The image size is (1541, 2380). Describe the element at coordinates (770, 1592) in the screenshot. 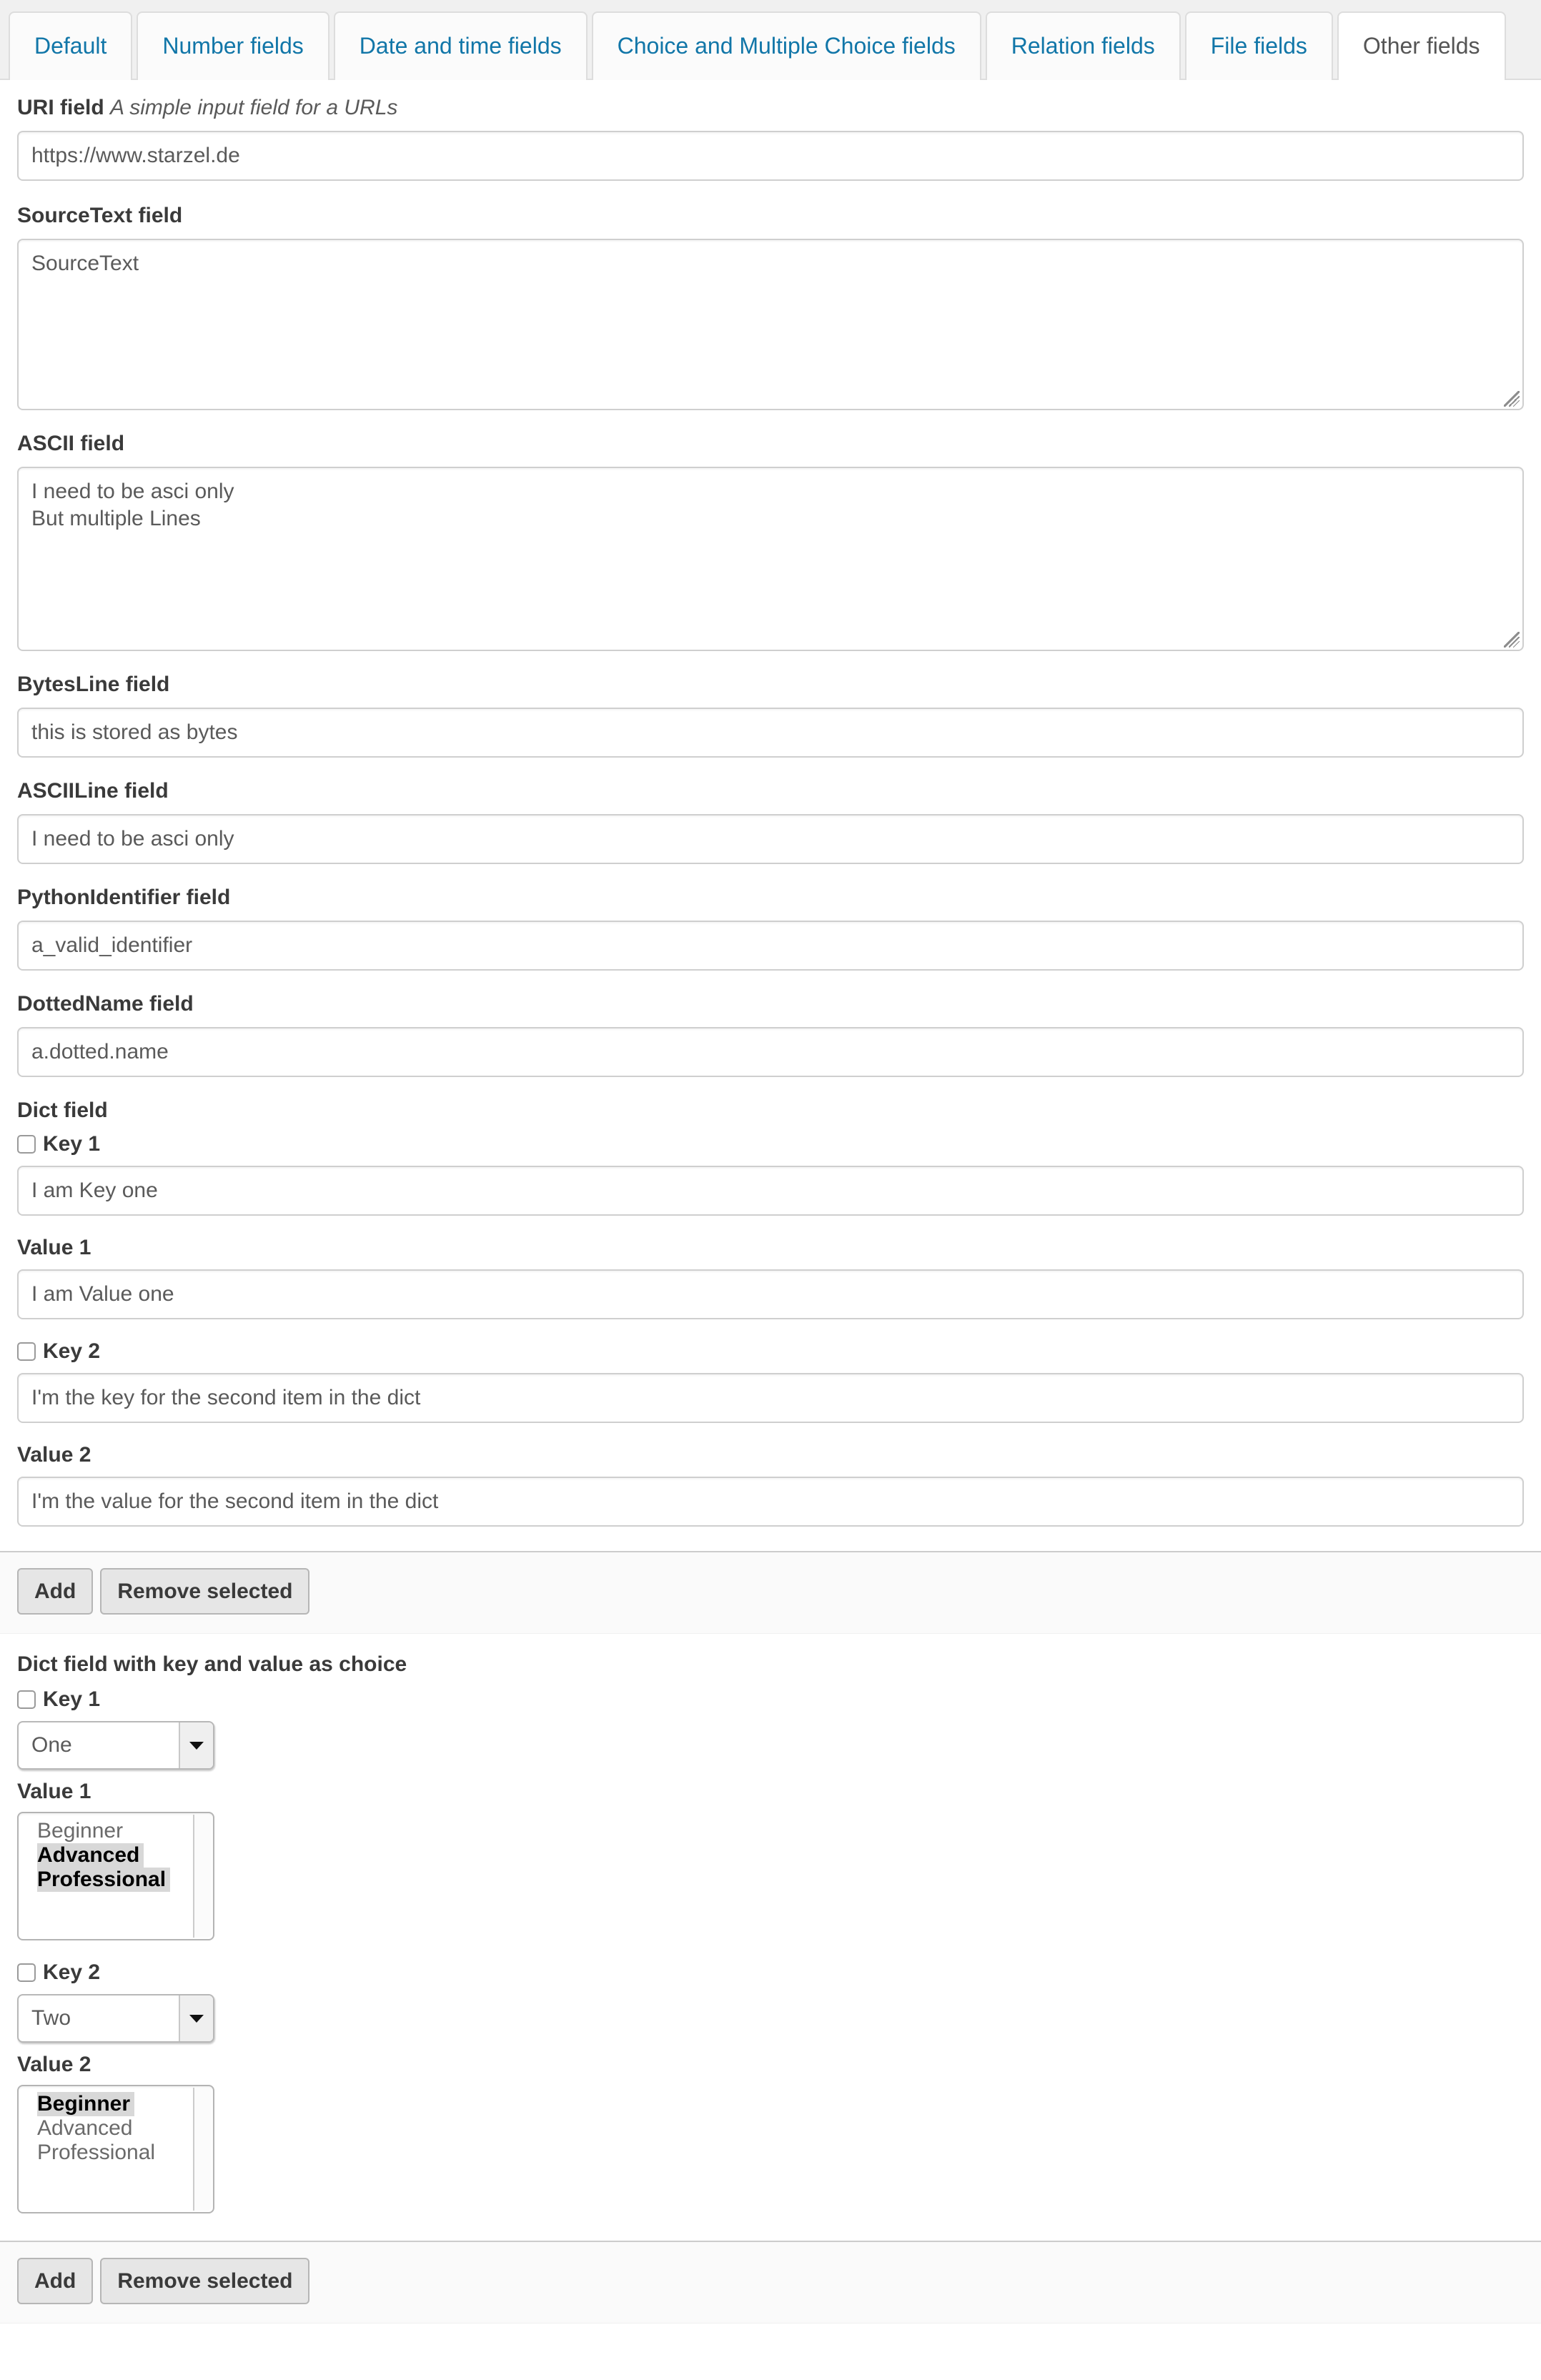

I see `dict-field-toolbar: Add Remove selected` at that location.